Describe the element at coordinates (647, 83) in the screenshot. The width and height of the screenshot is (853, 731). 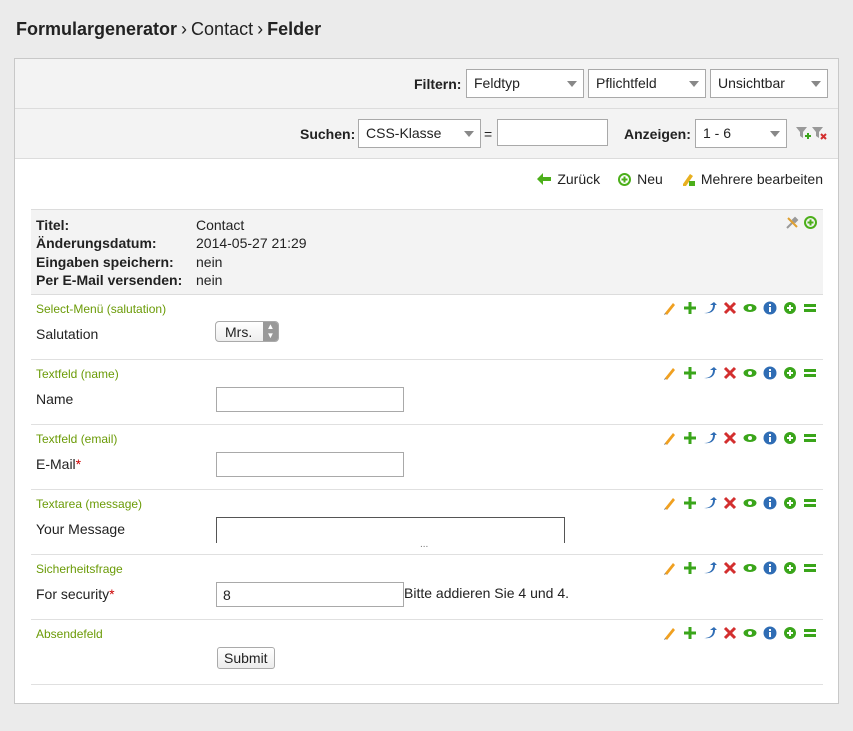
I see `pflichtfeld-select: Pflichtfeld` at that location.